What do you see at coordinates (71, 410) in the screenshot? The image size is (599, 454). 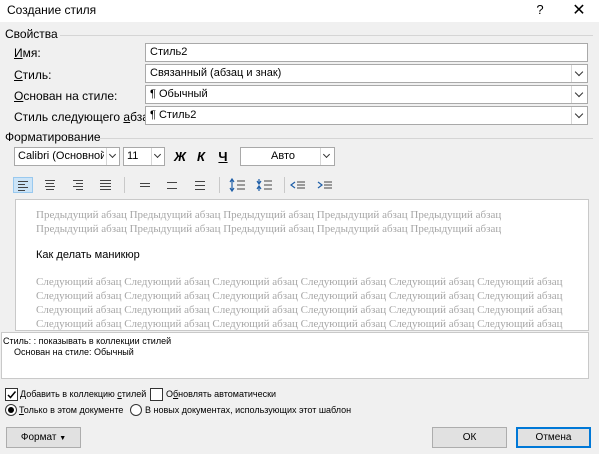 I see `only-this-document-label: Только в этом документе` at bounding box center [71, 410].